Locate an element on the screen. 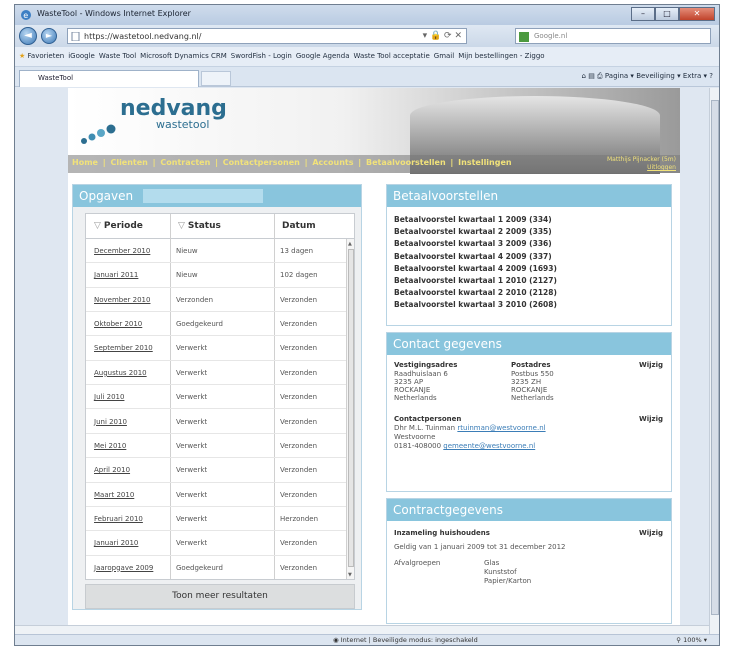 The height and width of the screenshot is (650, 730). address-bar: https://wastetool.nedvang.nl/ ▾ 🔒 ⟳ ✕ is located at coordinates (267, 36).